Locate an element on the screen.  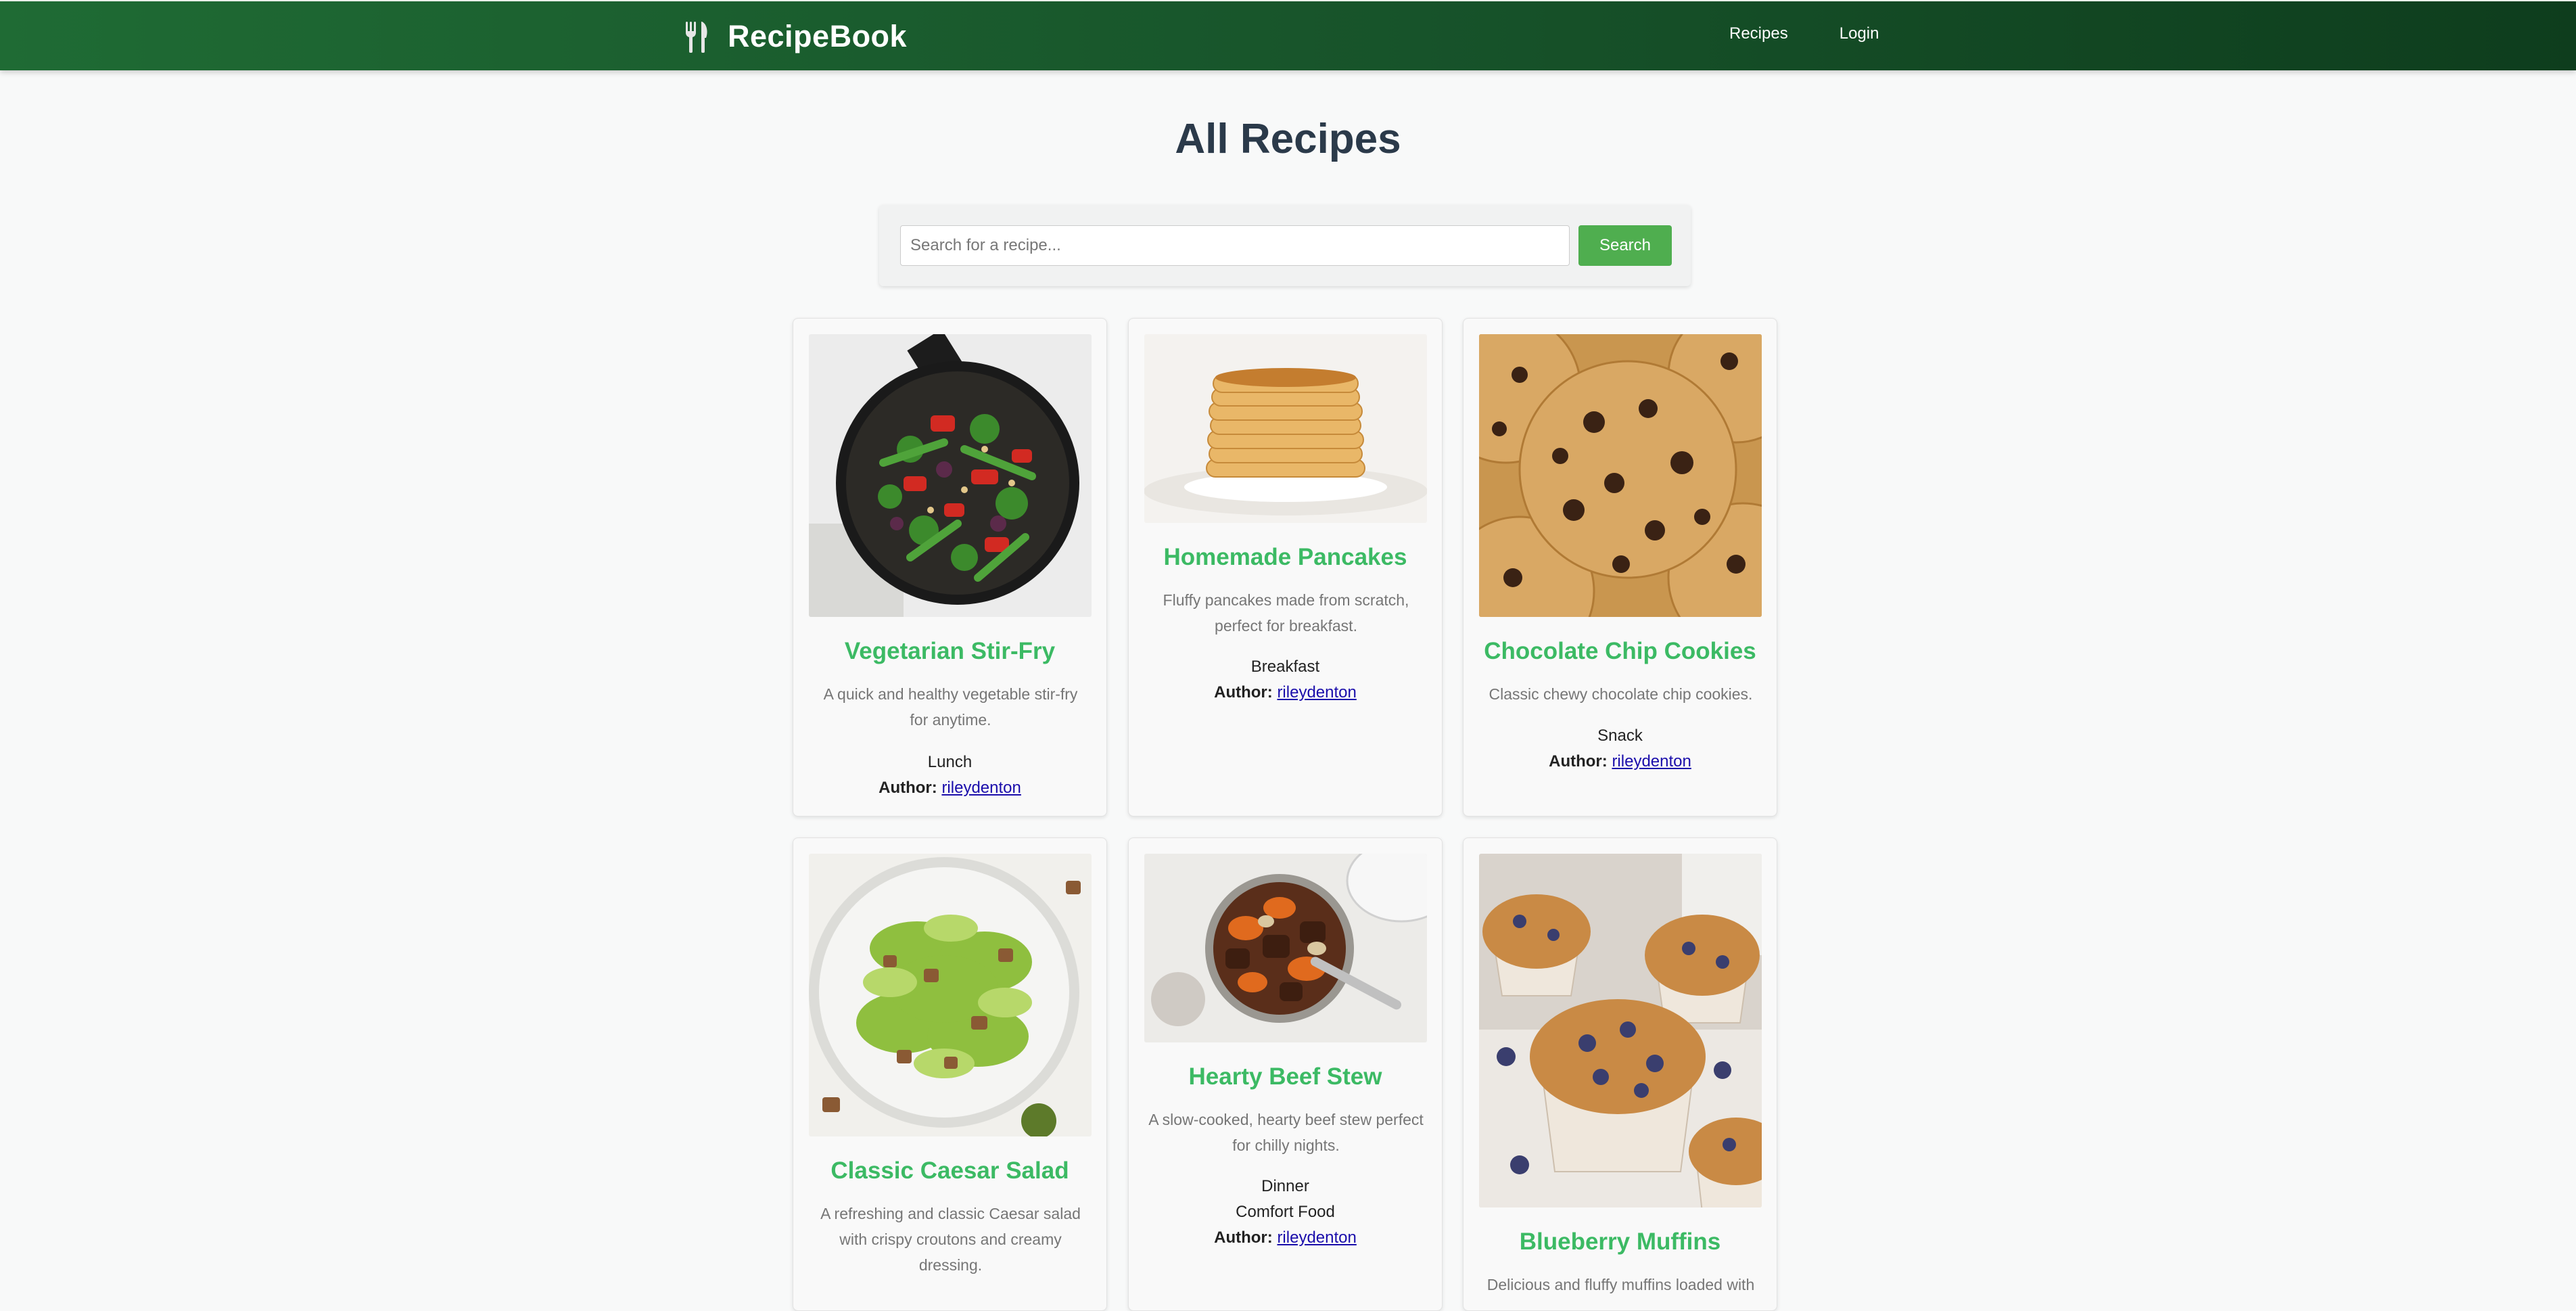
recipe-title: Hearty Beef Stew is located at coordinates (1285, 1076).